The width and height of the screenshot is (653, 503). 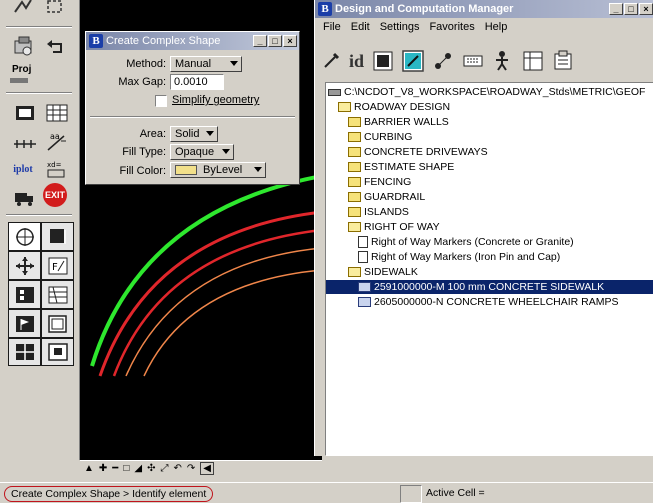 I want to click on tree-item-label: ESTIMATE SHAPE, so click(x=409, y=167).